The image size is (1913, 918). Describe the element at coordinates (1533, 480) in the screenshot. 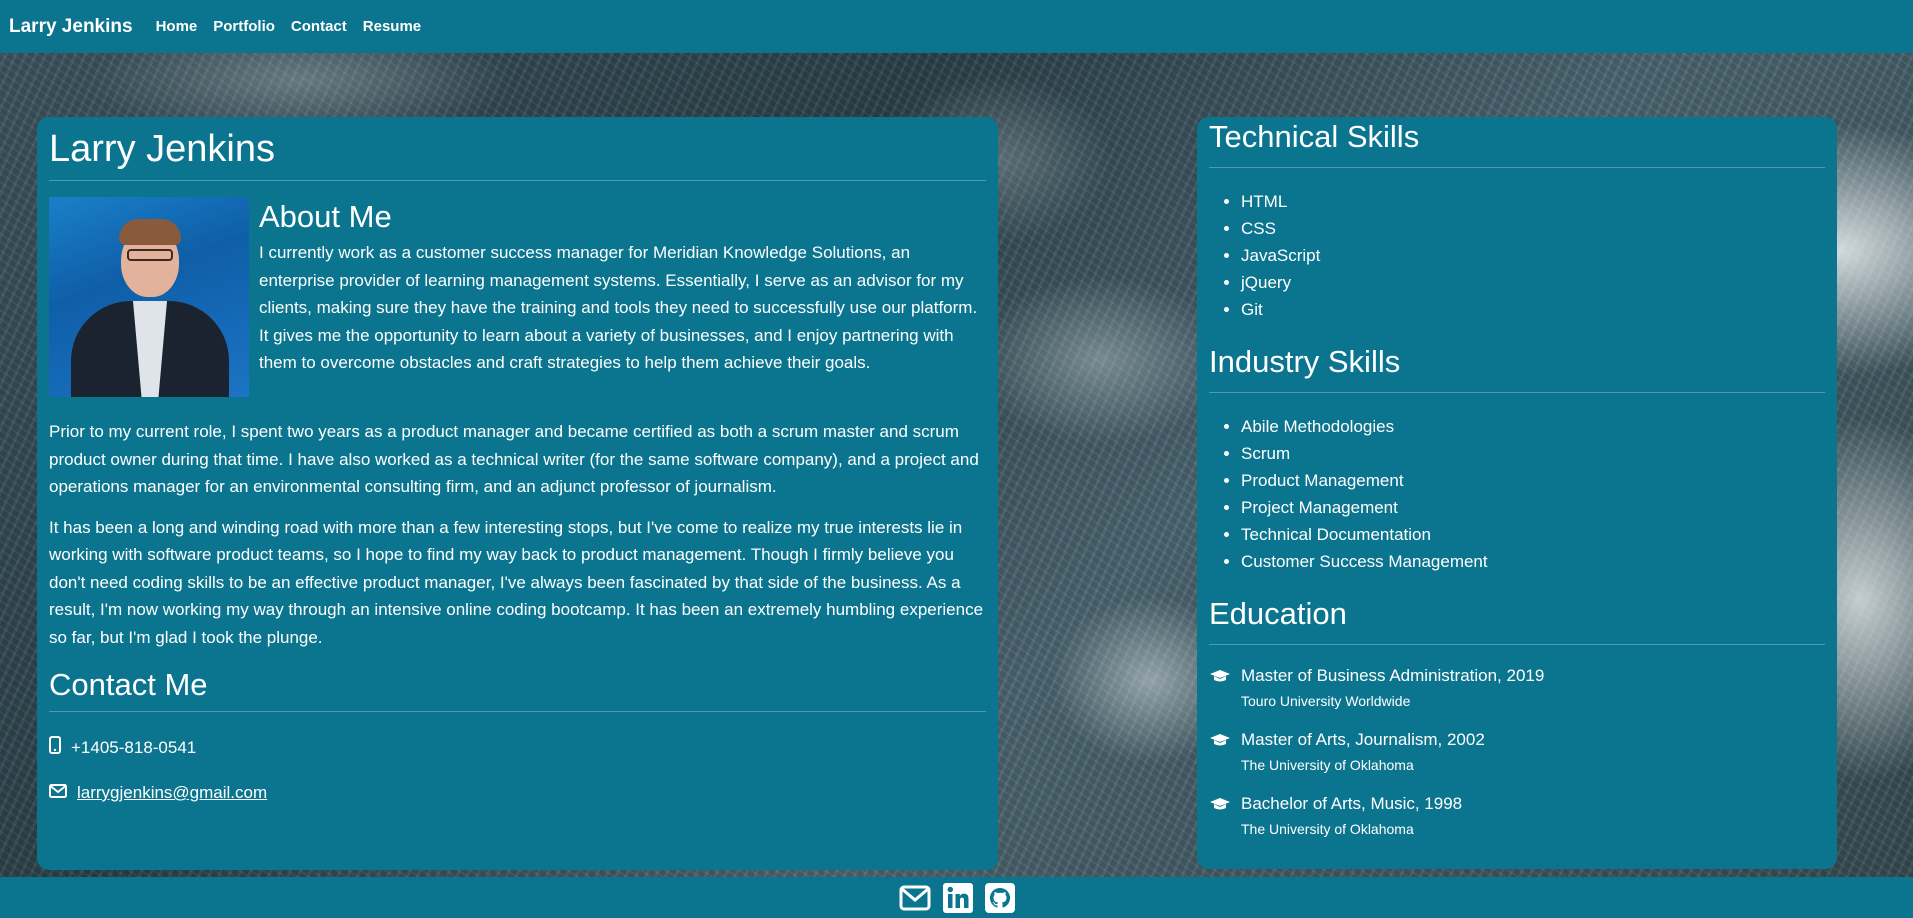

I see `list-item: Product Management` at that location.